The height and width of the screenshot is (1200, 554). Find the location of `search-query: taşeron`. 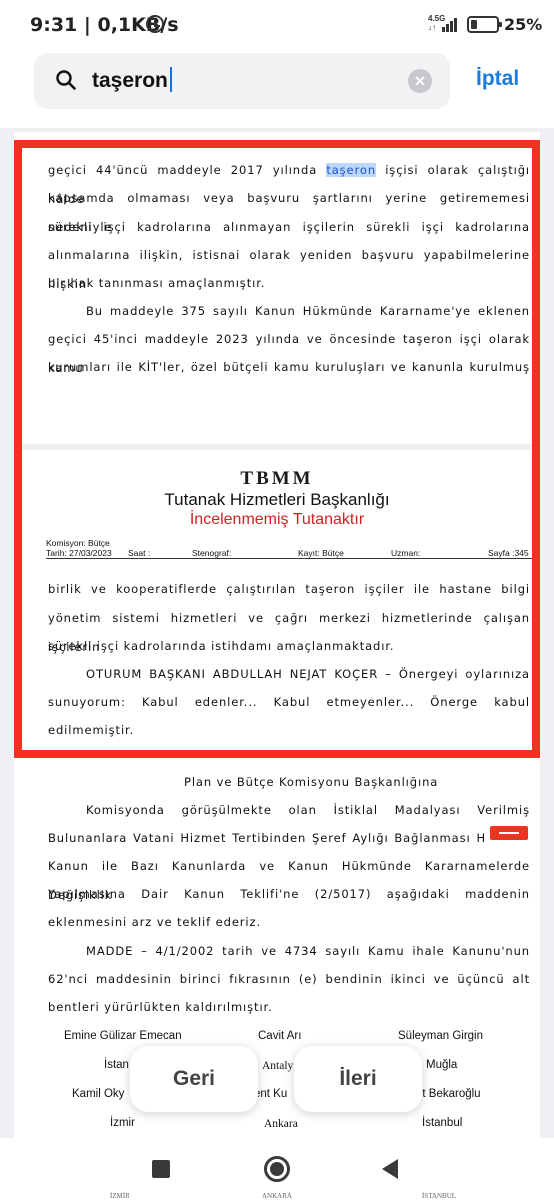

search-query: taşeron is located at coordinates (130, 80).